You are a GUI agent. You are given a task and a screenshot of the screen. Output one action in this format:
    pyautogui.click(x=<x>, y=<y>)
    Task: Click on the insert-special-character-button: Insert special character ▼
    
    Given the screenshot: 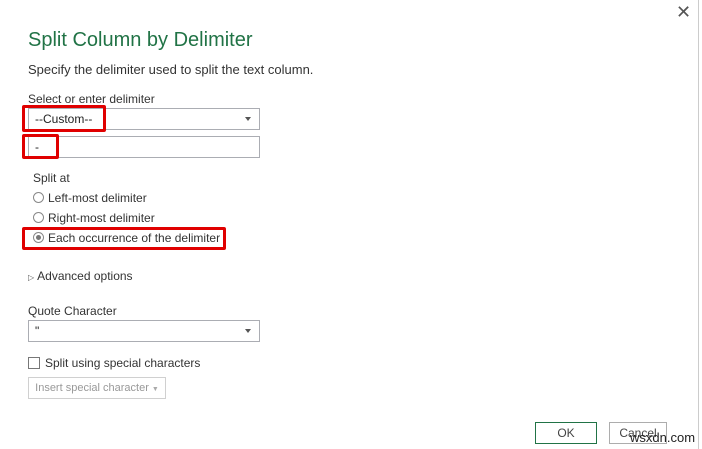 What is the action you would take?
    pyautogui.click(x=97, y=388)
    